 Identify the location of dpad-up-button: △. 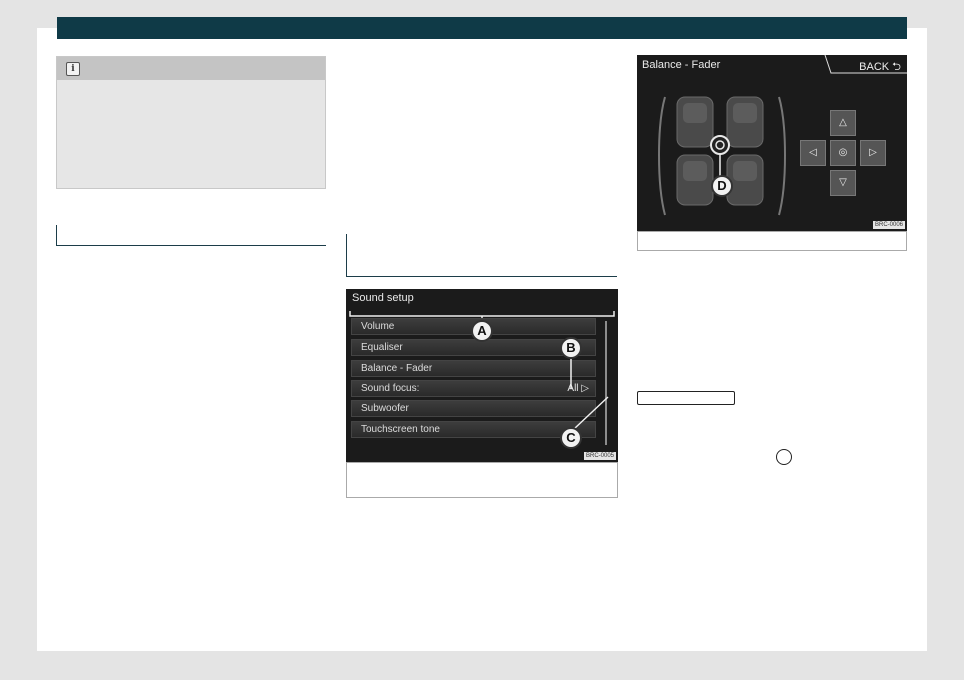
(843, 123).